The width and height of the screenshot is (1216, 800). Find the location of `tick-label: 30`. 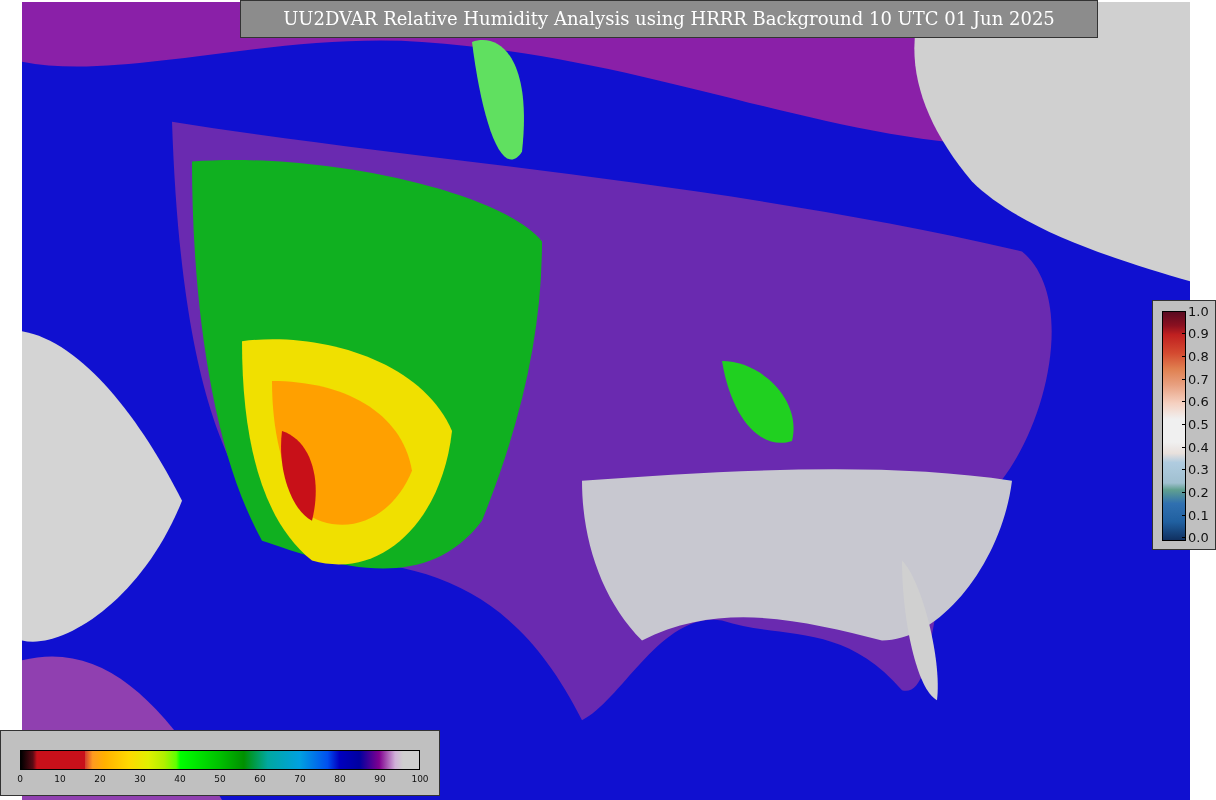

tick-label: 30 is located at coordinates (140, 779).